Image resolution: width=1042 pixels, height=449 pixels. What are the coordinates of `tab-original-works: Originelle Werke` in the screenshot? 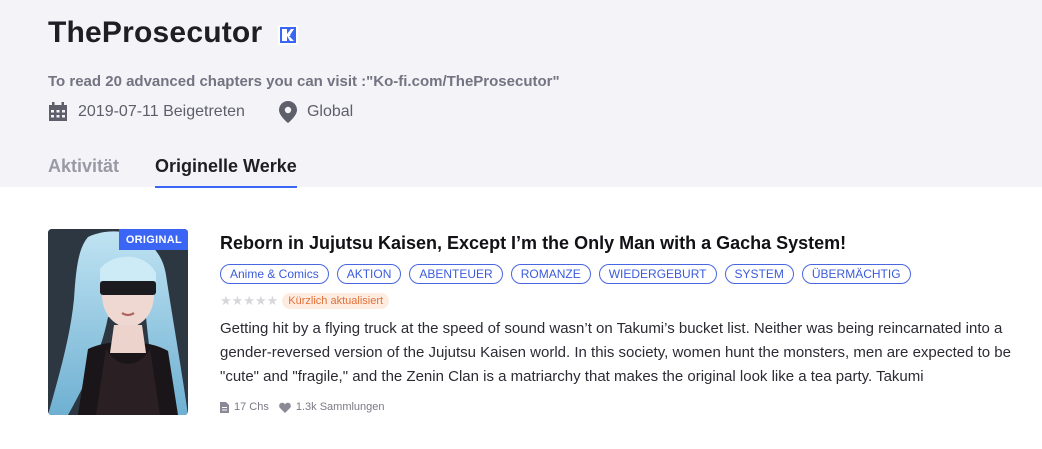 It's located at (226, 172).